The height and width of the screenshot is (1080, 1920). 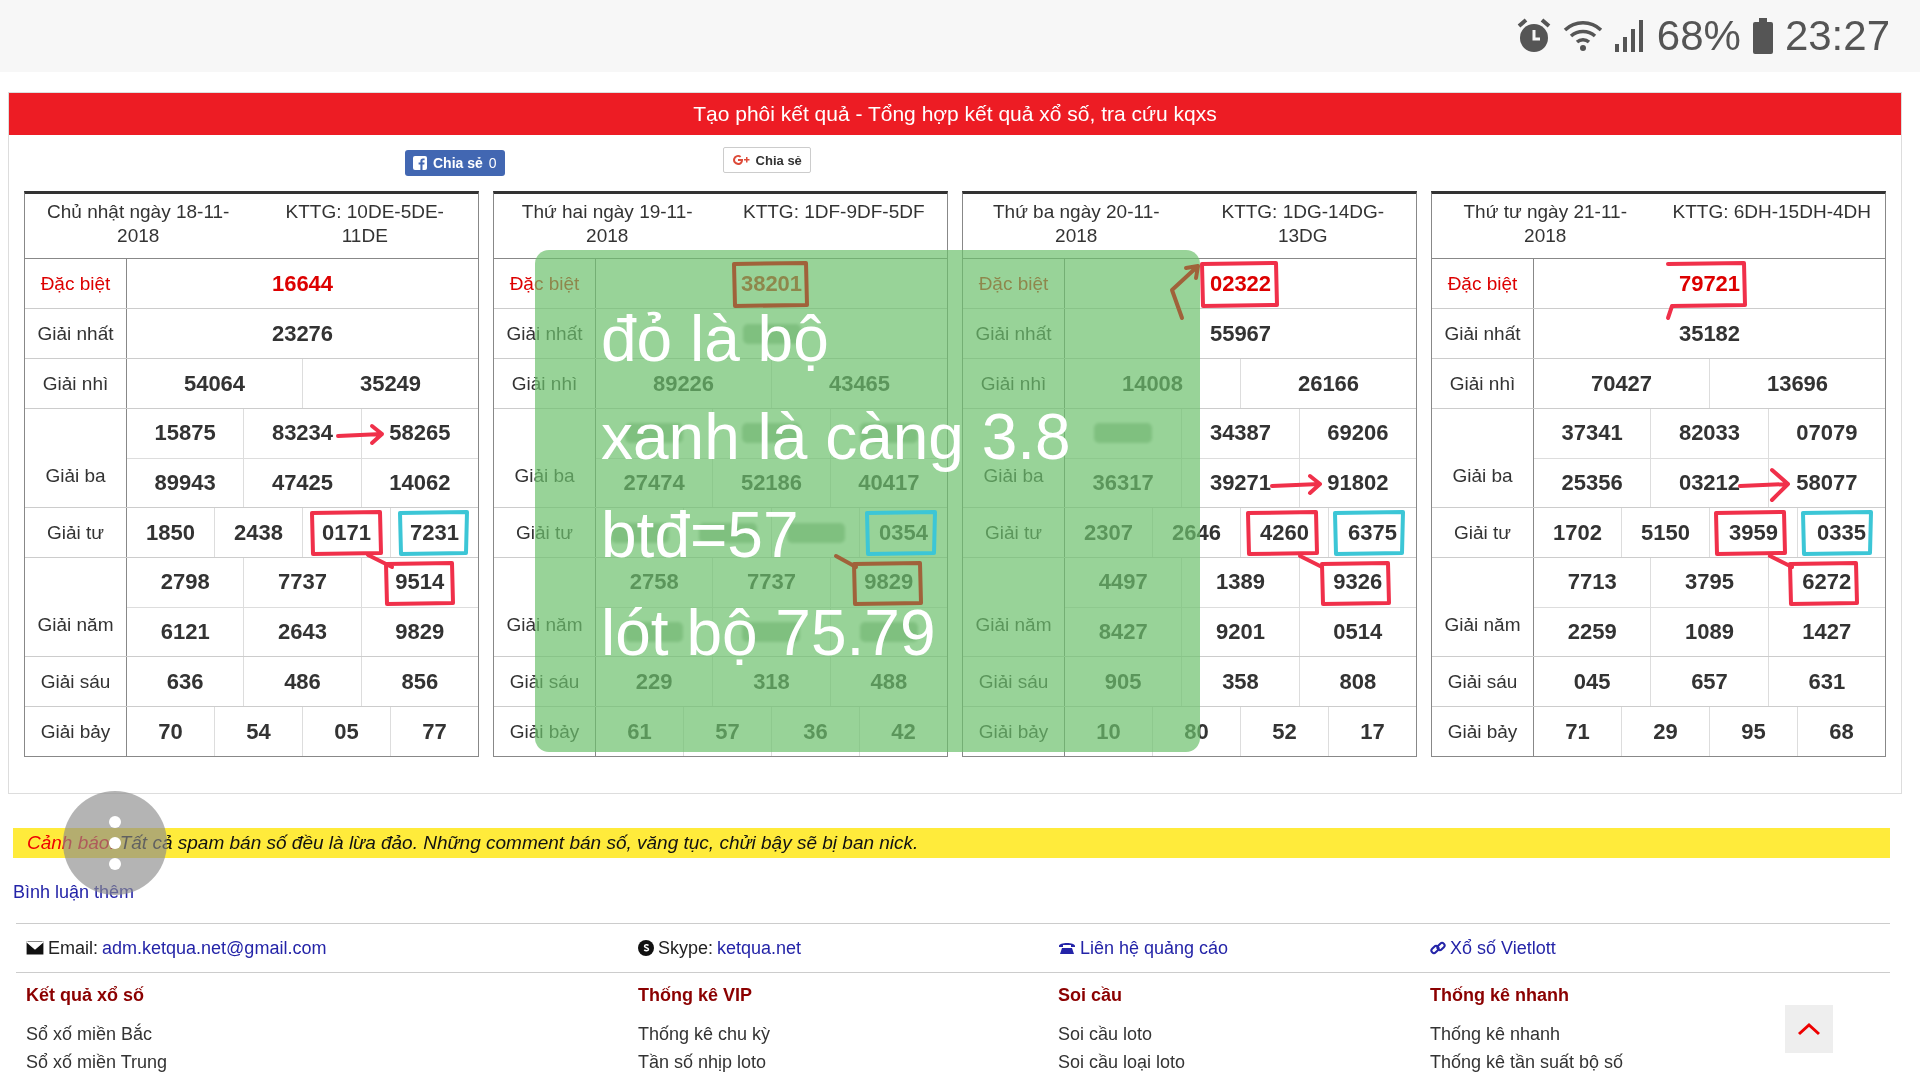 I want to click on prize-number: 47425, so click(x=302, y=482).